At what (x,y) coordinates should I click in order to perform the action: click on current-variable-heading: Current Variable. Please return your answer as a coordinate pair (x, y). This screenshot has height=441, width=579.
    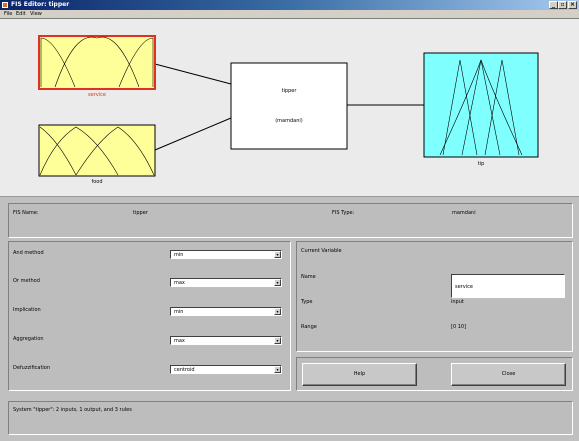
    Looking at the image, I should click on (321, 251).